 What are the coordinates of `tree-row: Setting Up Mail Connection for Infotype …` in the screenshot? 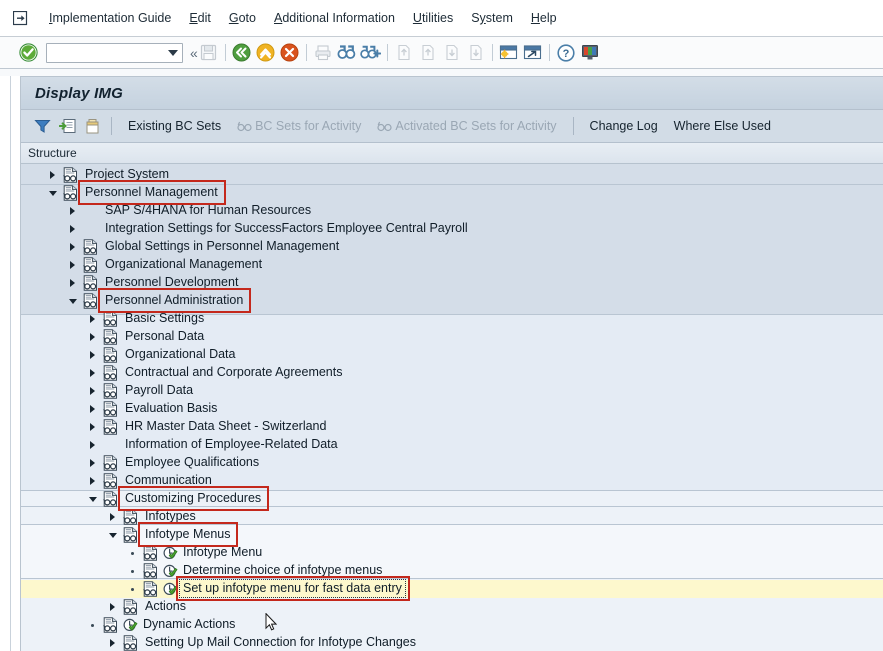 It's located at (452, 642).